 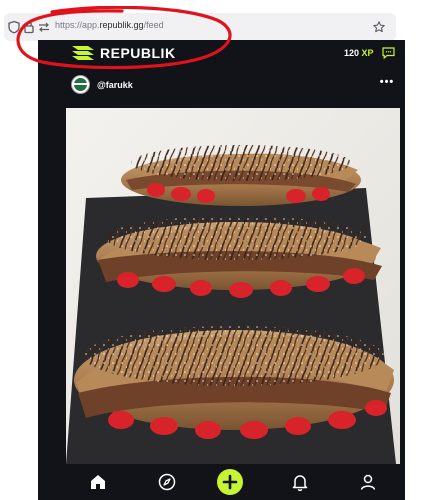 I want to click on bookmark-star-icon, so click(x=379, y=27).